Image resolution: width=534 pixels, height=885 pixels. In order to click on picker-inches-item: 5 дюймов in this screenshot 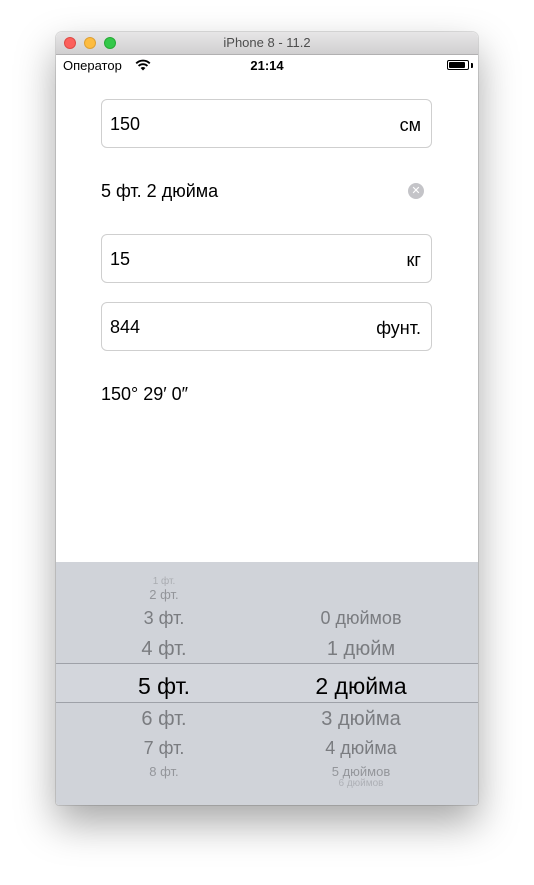, I will do `click(361, 771)`.